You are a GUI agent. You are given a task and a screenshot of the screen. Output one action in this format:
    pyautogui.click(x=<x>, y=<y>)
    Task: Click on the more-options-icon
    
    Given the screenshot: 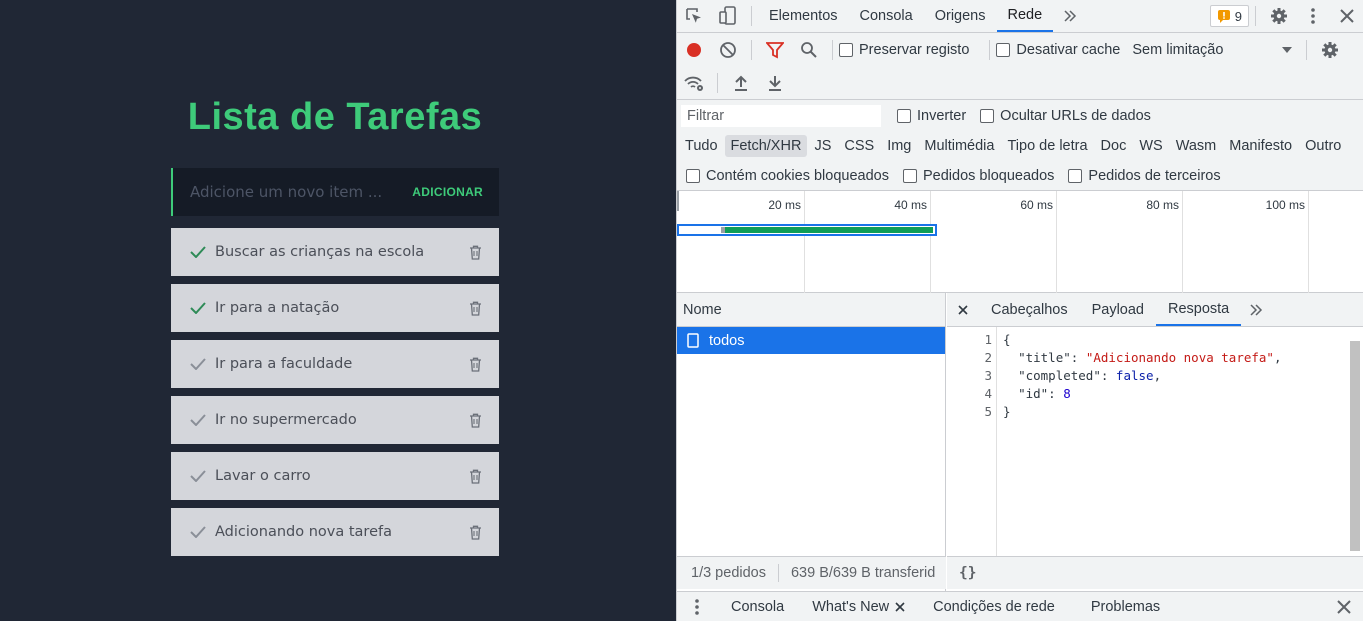 What is the action you would take?
    pyautogui.click(x=1313, y=16)
    